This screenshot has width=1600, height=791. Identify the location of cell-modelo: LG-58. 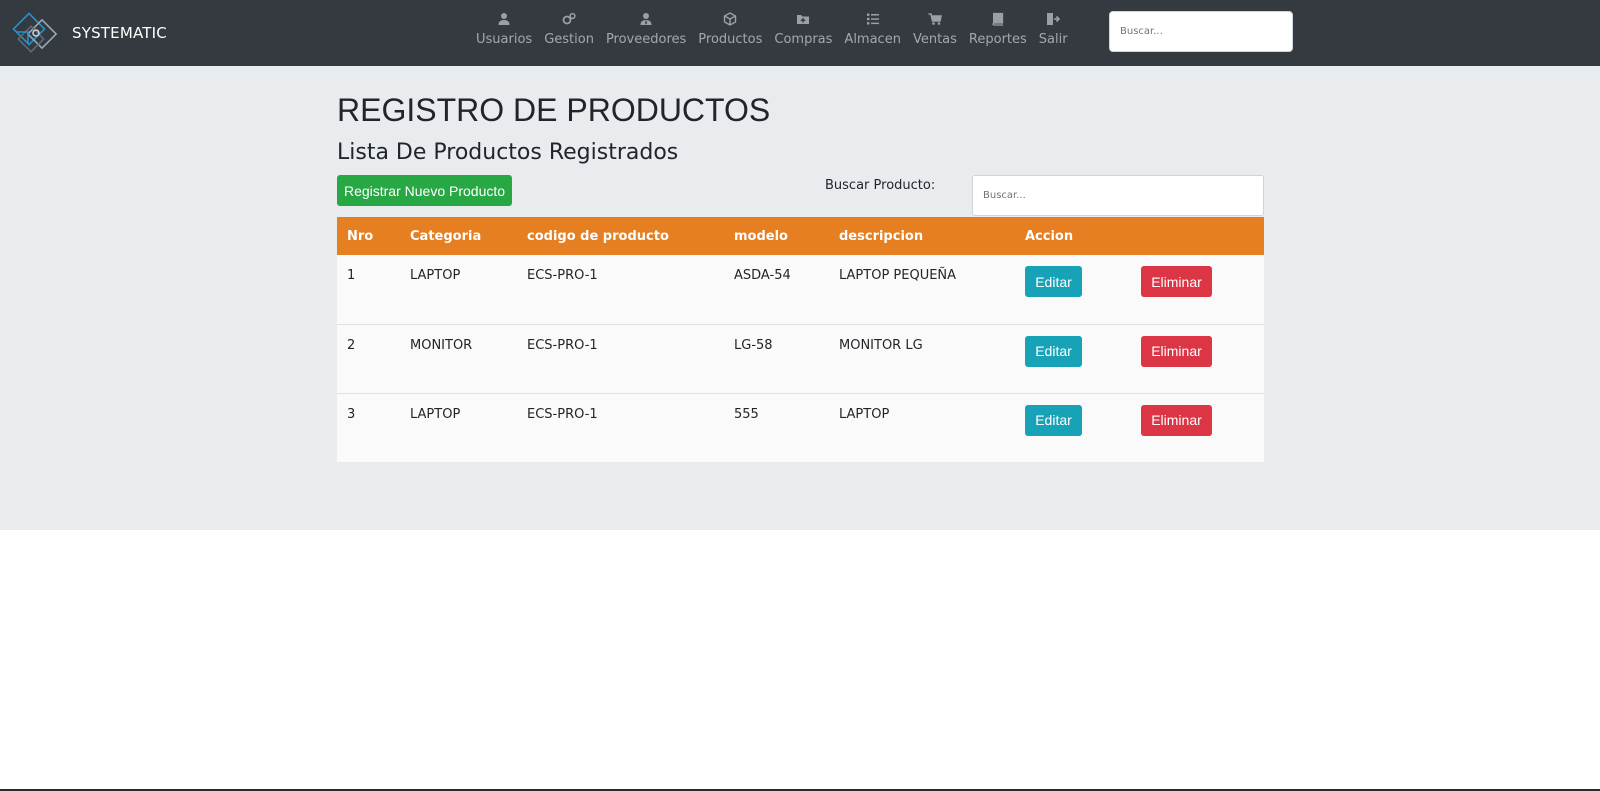
(776, 358).